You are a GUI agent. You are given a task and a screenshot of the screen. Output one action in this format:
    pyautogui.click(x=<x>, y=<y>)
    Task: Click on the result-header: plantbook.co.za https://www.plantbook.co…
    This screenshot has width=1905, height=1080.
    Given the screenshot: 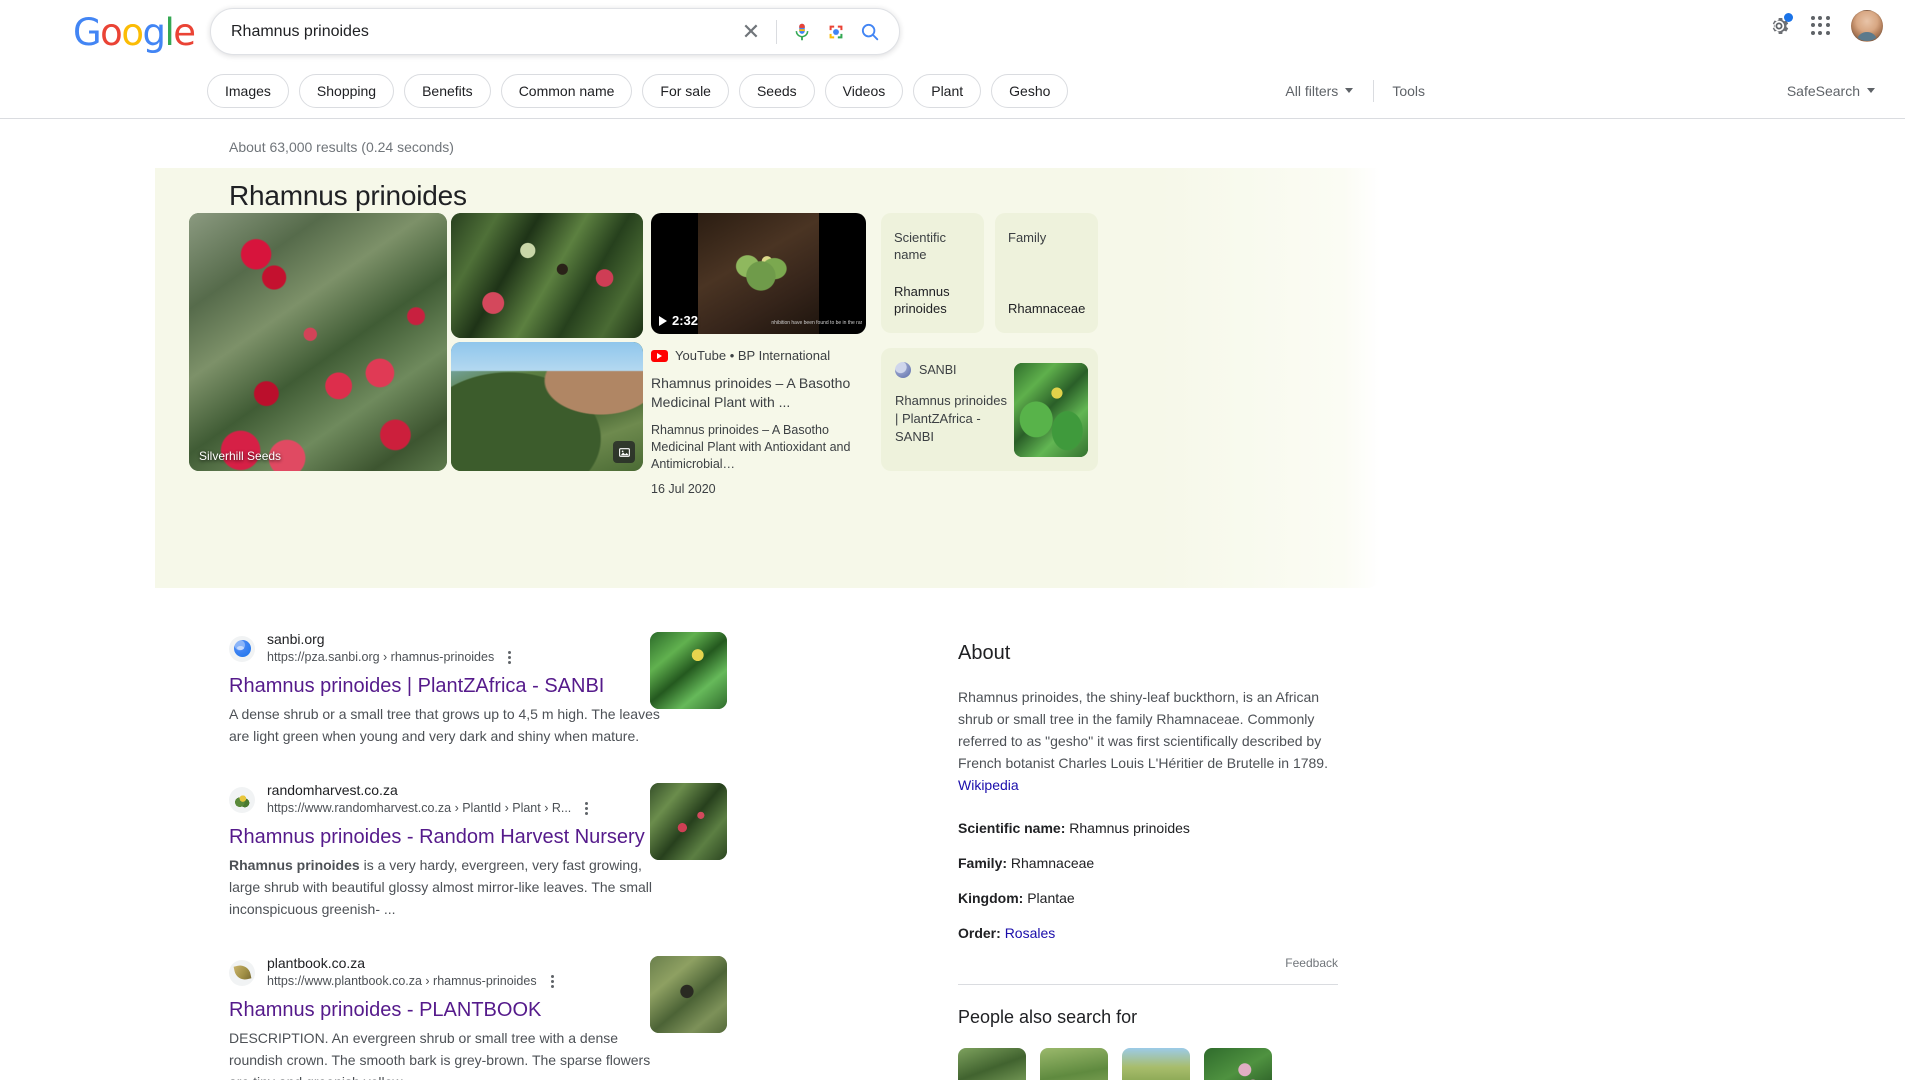 What is the action you would take?
    pyautogui.click(x=569, y=972)
    